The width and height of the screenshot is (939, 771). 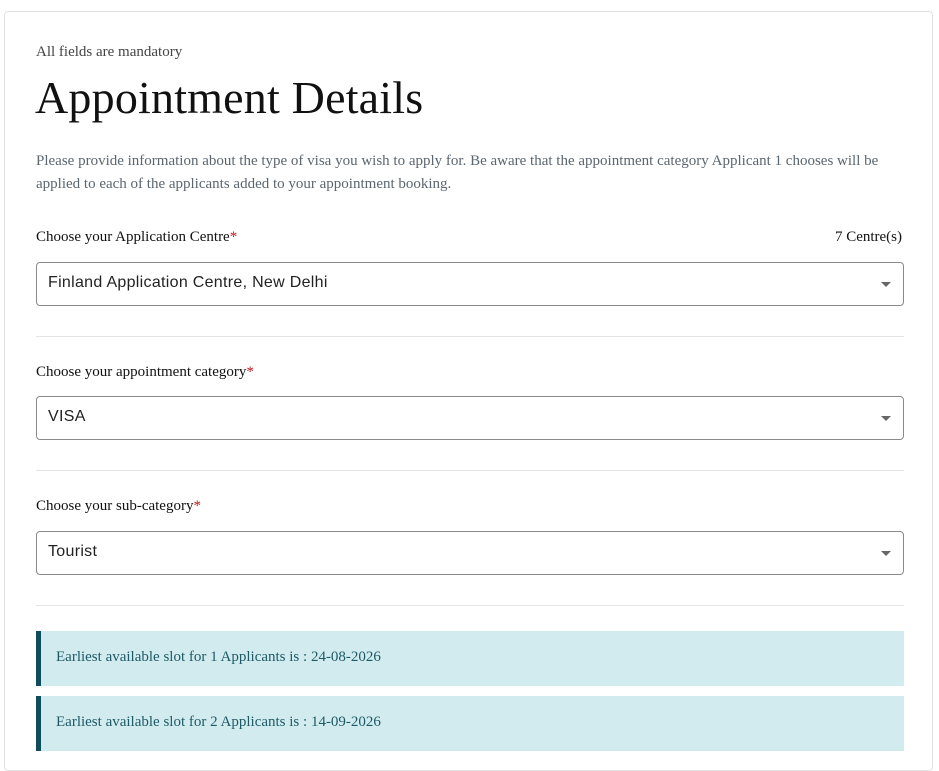 I want to click on page-title: Appointment Details, so click(x=229, y=97).